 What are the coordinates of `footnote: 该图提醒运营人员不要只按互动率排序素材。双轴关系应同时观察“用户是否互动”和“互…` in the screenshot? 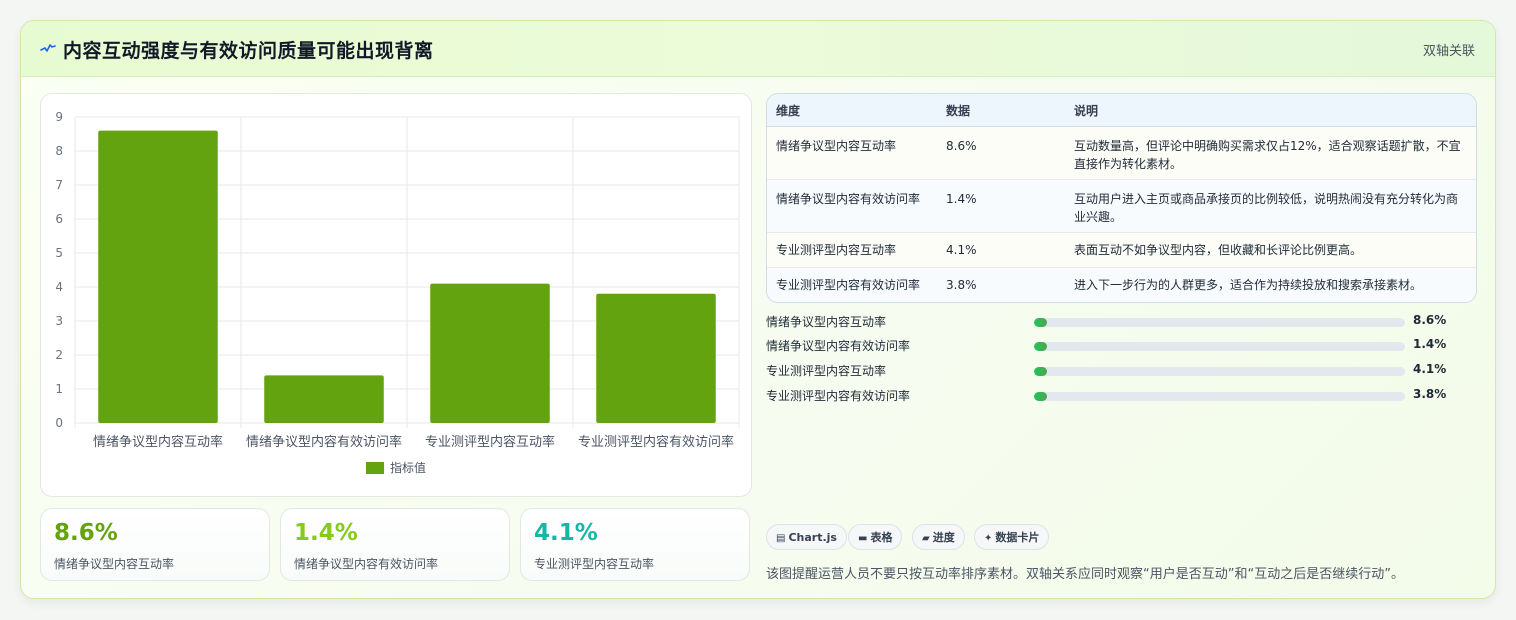 It's located at (1085, 574).